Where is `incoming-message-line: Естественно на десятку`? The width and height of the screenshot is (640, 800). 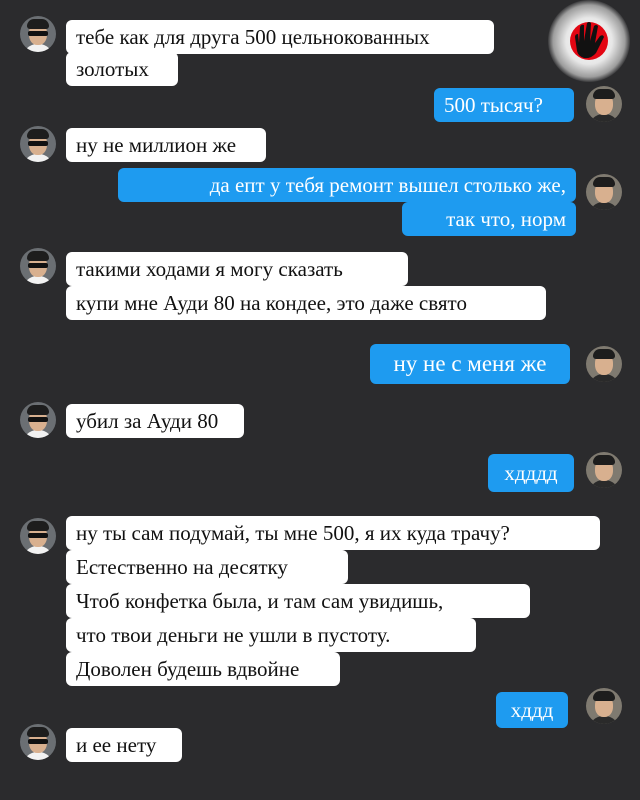 incoming-message-line: Естественно на десятку is located at coordinates (207, 567).